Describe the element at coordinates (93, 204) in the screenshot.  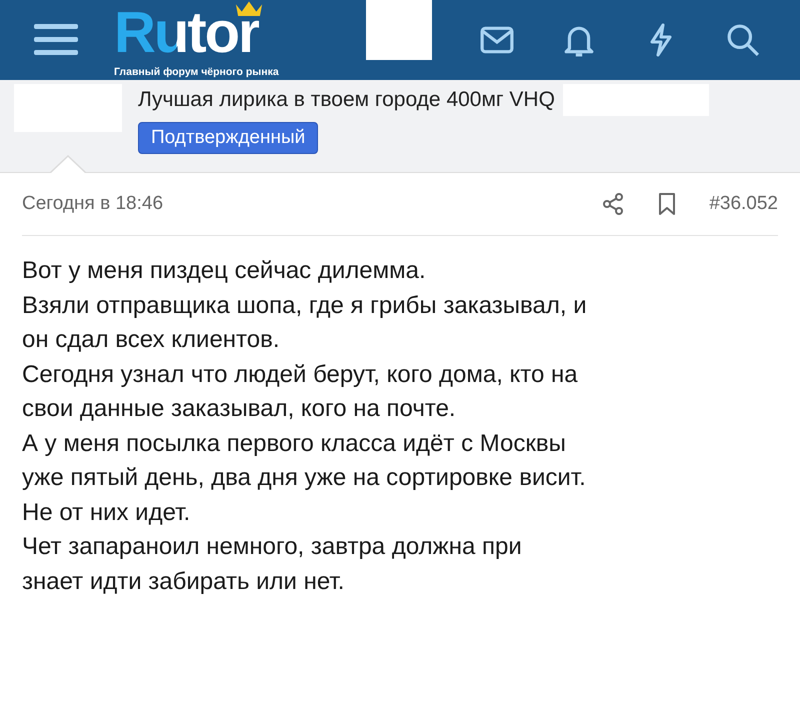
I see `post-date: Сегодня в 18:46` at that location.